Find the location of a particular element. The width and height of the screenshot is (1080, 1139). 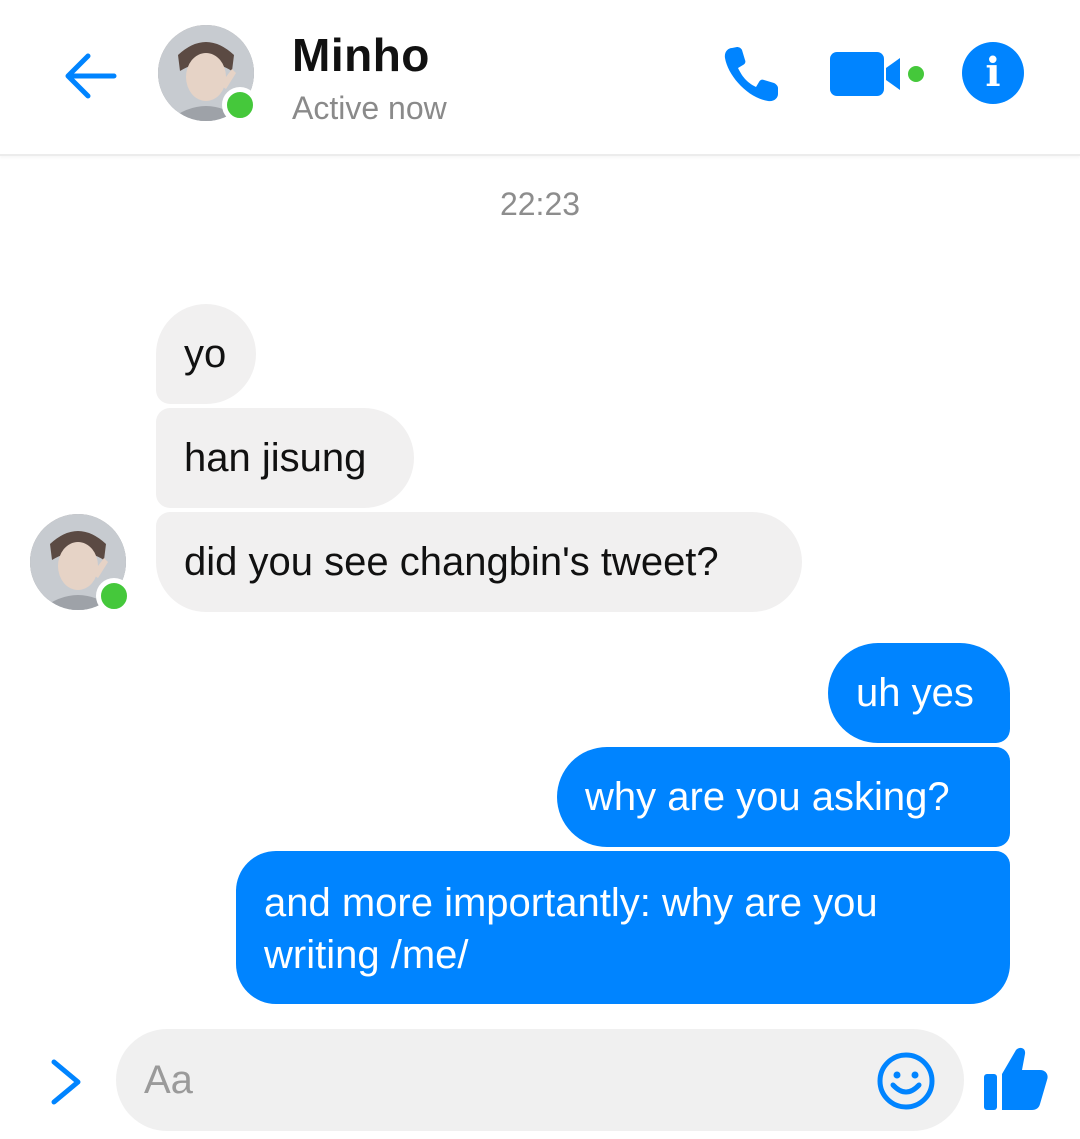

video-camera-icon is located at coordinates (877, 74).